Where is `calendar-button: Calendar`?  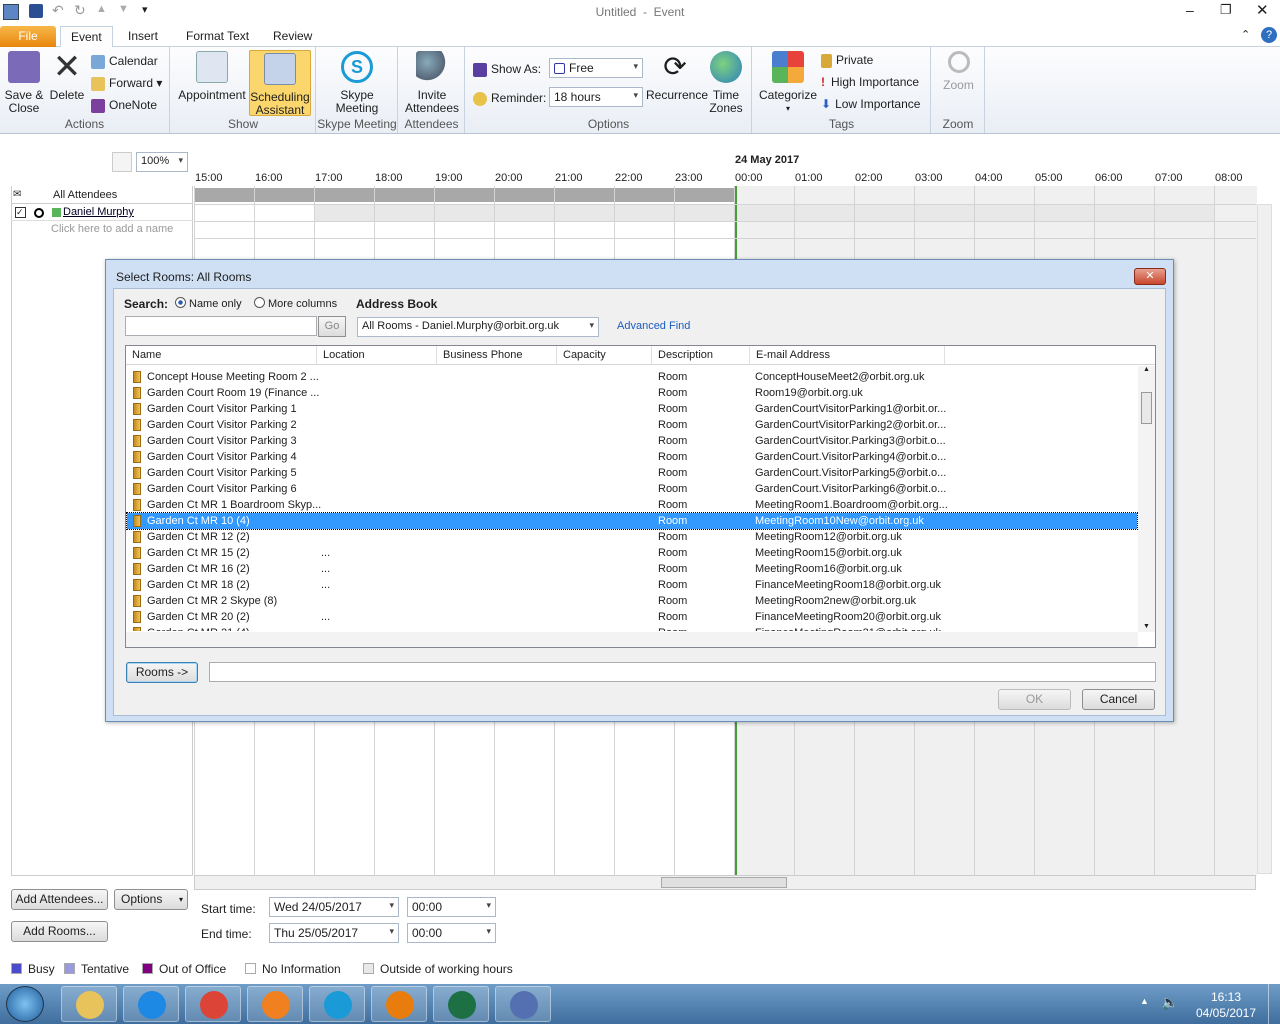
calendar-button: Calendar is located at coordinates (124, 61).